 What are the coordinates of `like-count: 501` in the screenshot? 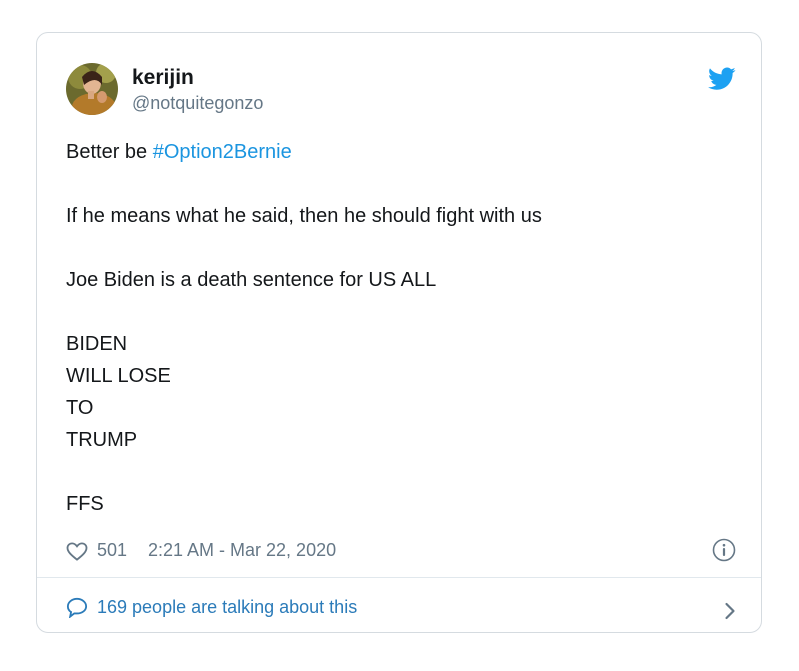 It's located at (112, 550).